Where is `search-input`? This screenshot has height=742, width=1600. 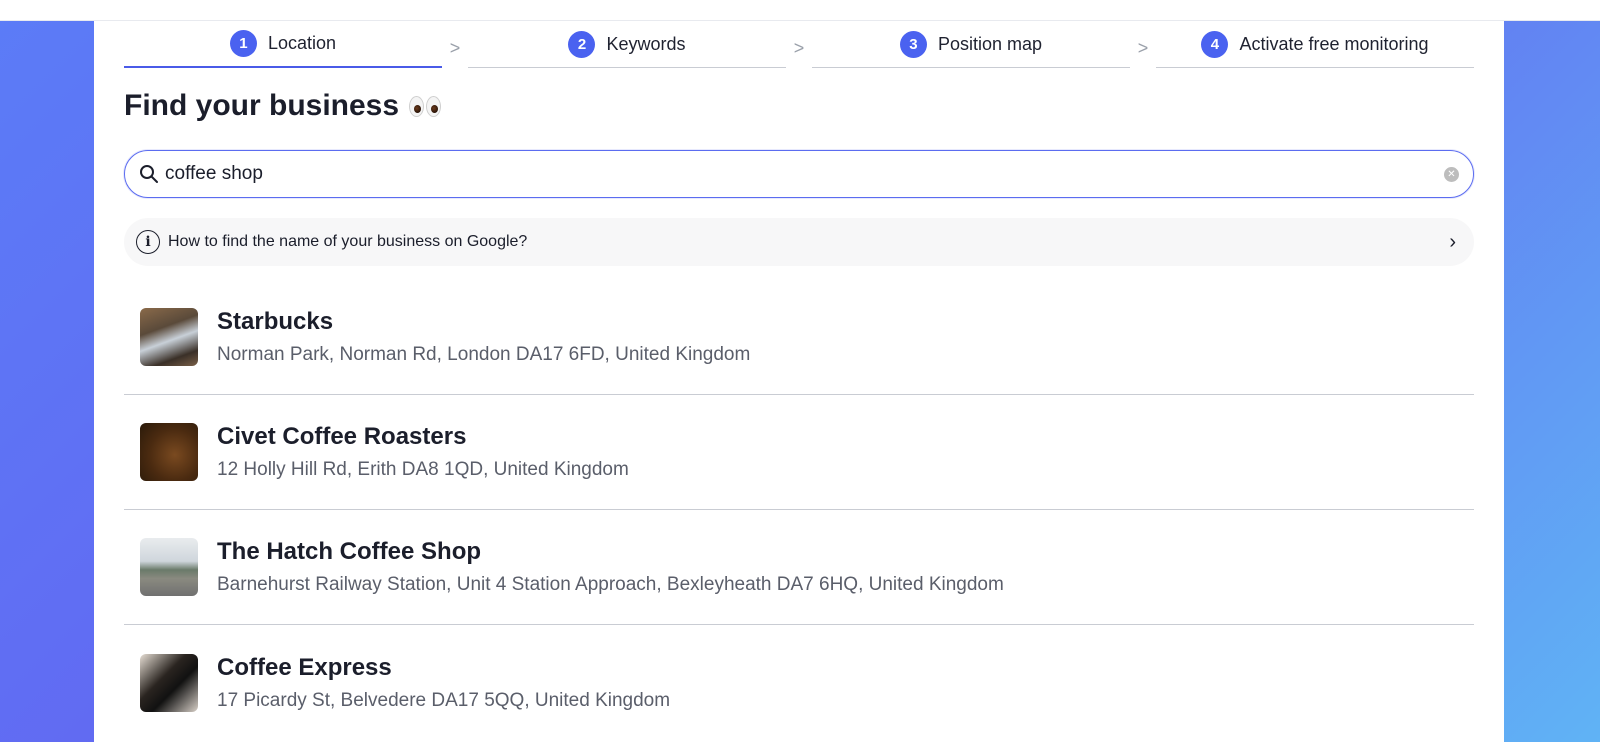
search-input is located at coordinates (804, 174).